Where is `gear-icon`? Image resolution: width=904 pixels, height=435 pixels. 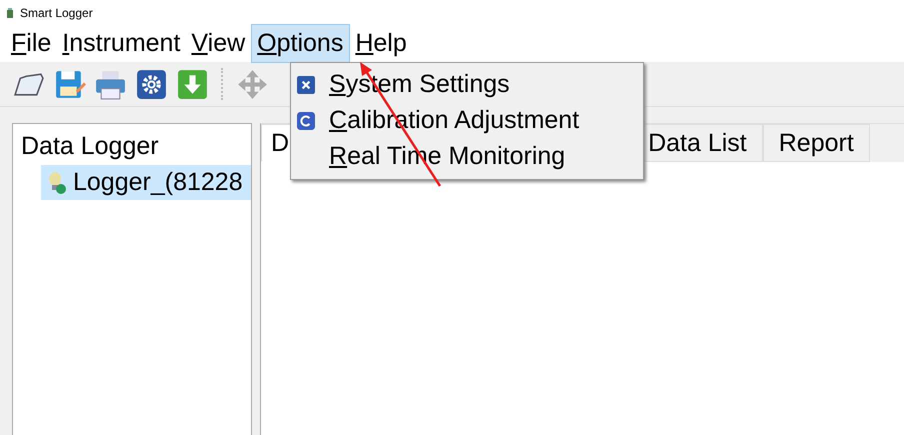
gear-icon is located at coordinates (151, 84).